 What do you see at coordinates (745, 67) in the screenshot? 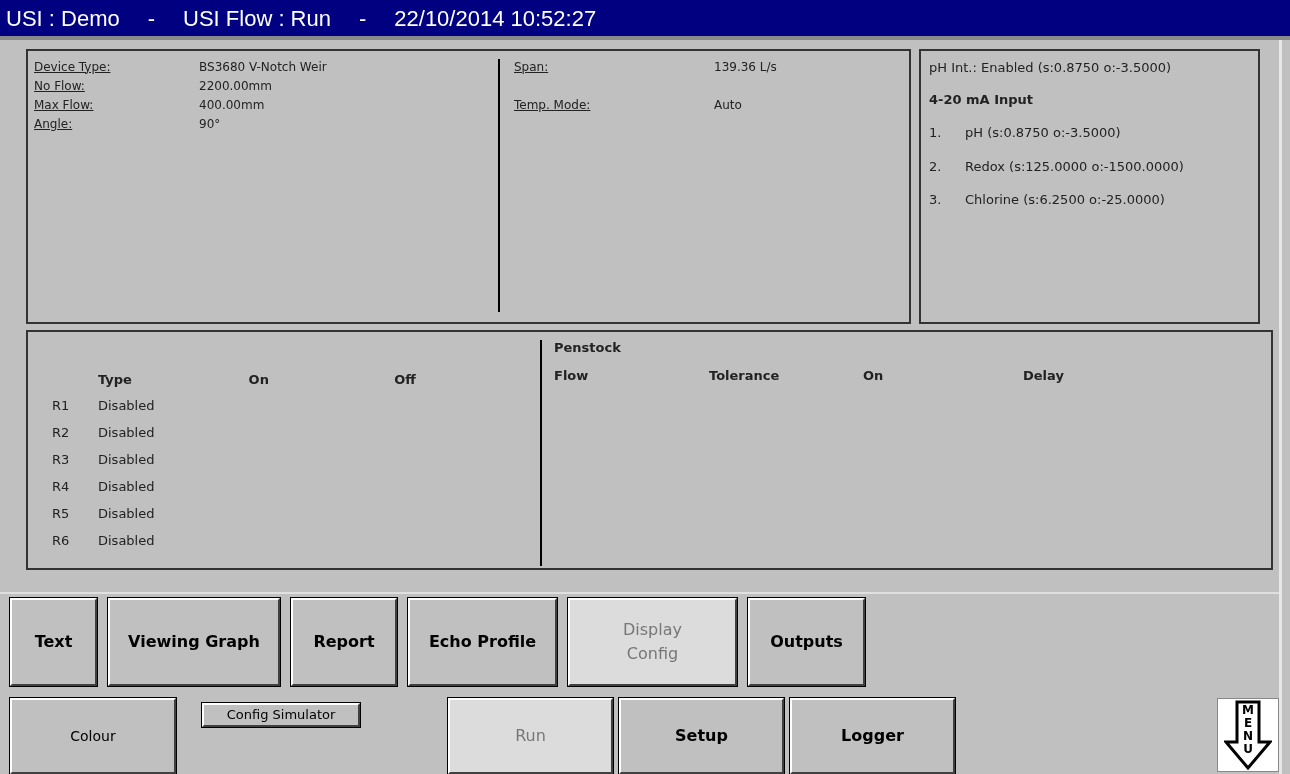
I see `field-value: 139.36 L/s` at bounding box center [745, 67].